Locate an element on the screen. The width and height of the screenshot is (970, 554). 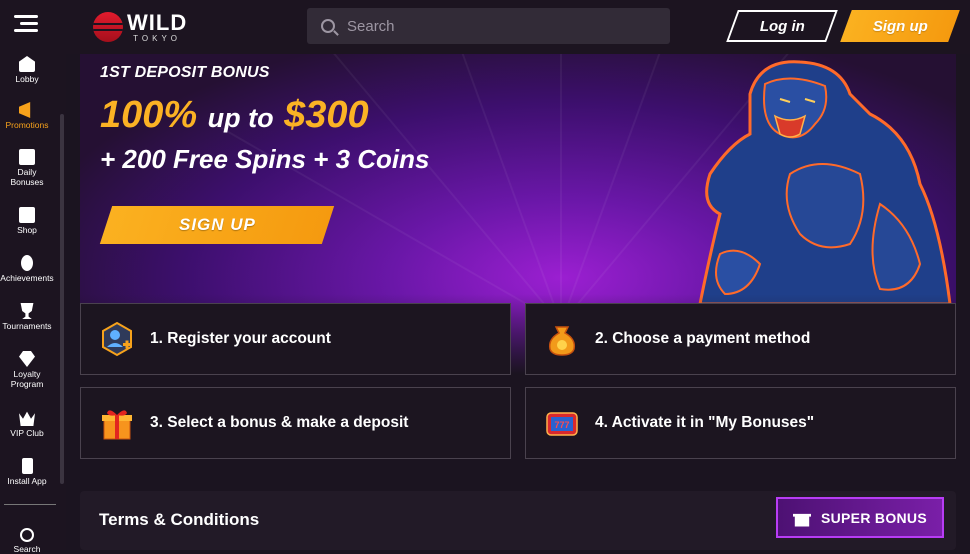
logo-title: WILD is located at coordinates (157, 22).